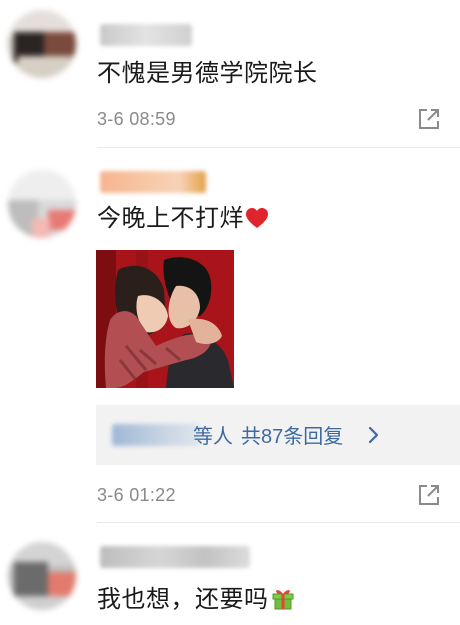 The width and height of the screenshot is (460, 625). What do you see at coordinates (183, 599) in the screenshot?
I see `comment-text-content: 我也想，还要吗` at bounding box center [183, 599].